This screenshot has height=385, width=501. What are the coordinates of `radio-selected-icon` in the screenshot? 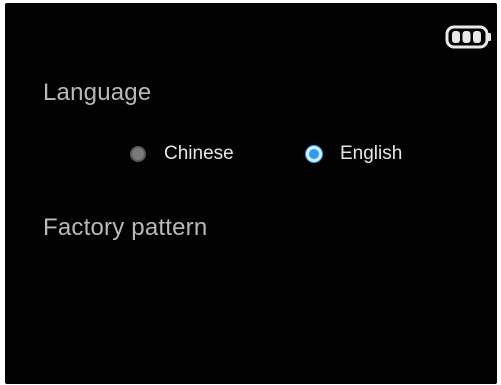 It's located at (314, 154).